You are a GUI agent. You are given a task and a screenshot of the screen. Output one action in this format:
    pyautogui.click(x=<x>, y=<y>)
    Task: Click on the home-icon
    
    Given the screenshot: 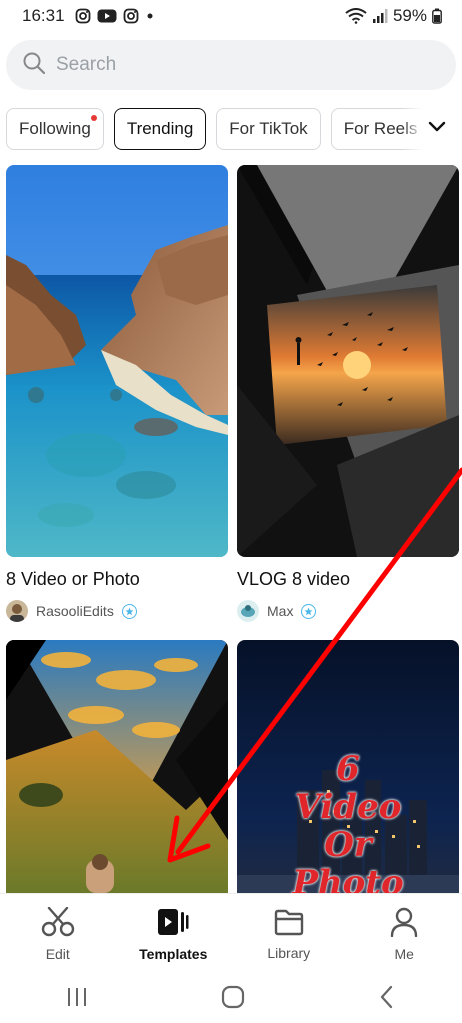 What is the action you would take?
    pyautogui.click(x=233, y=999)
    